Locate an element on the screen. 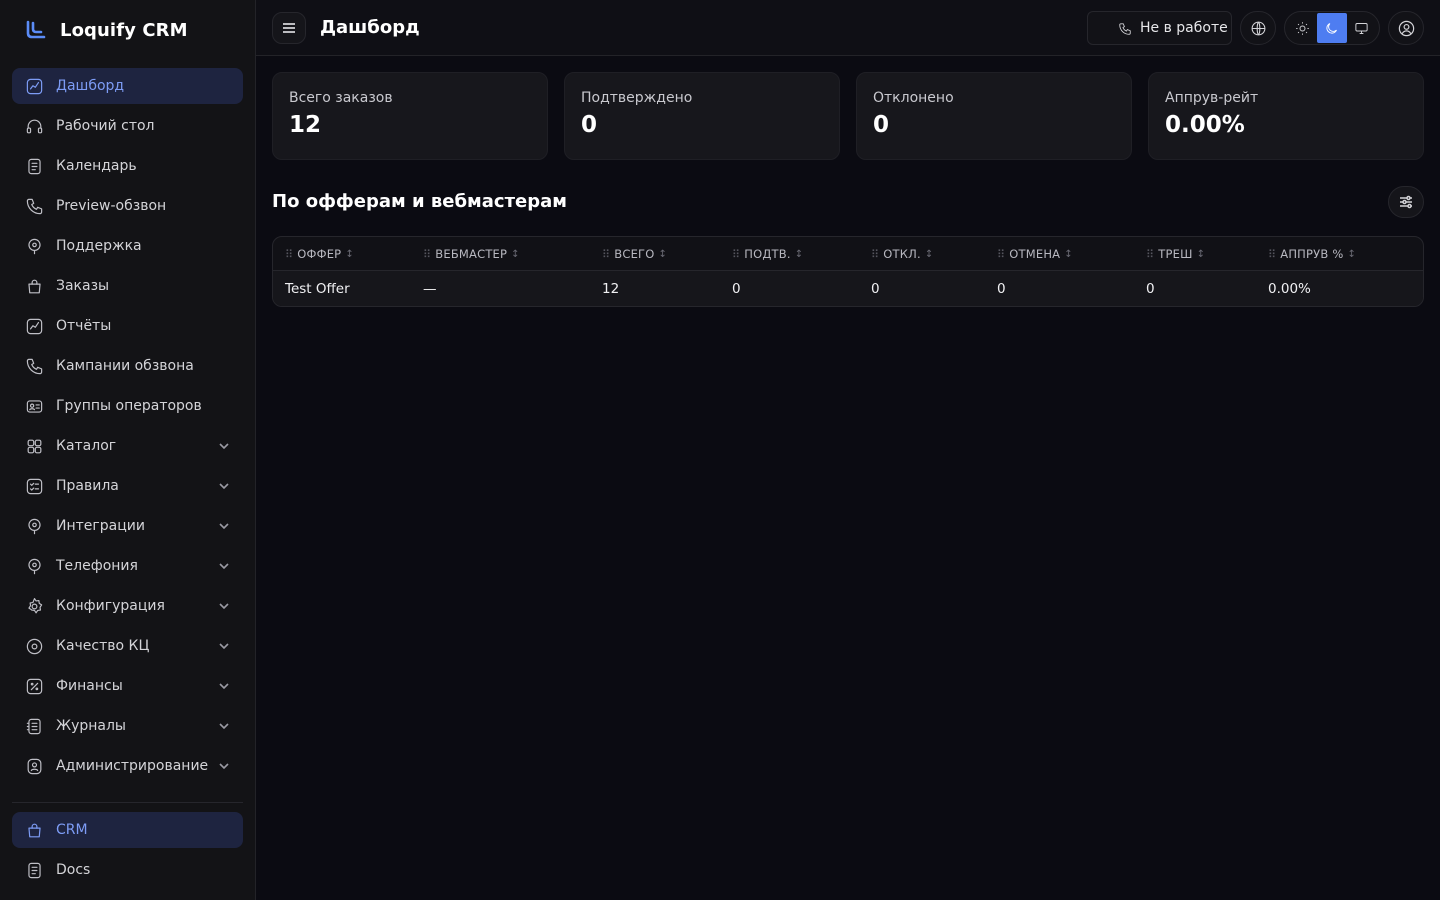 Image resolution: width=1440 pixels, height=900 pixels. sidebar-item-поддержка: Поддержка is located at coordinates (127, 246).